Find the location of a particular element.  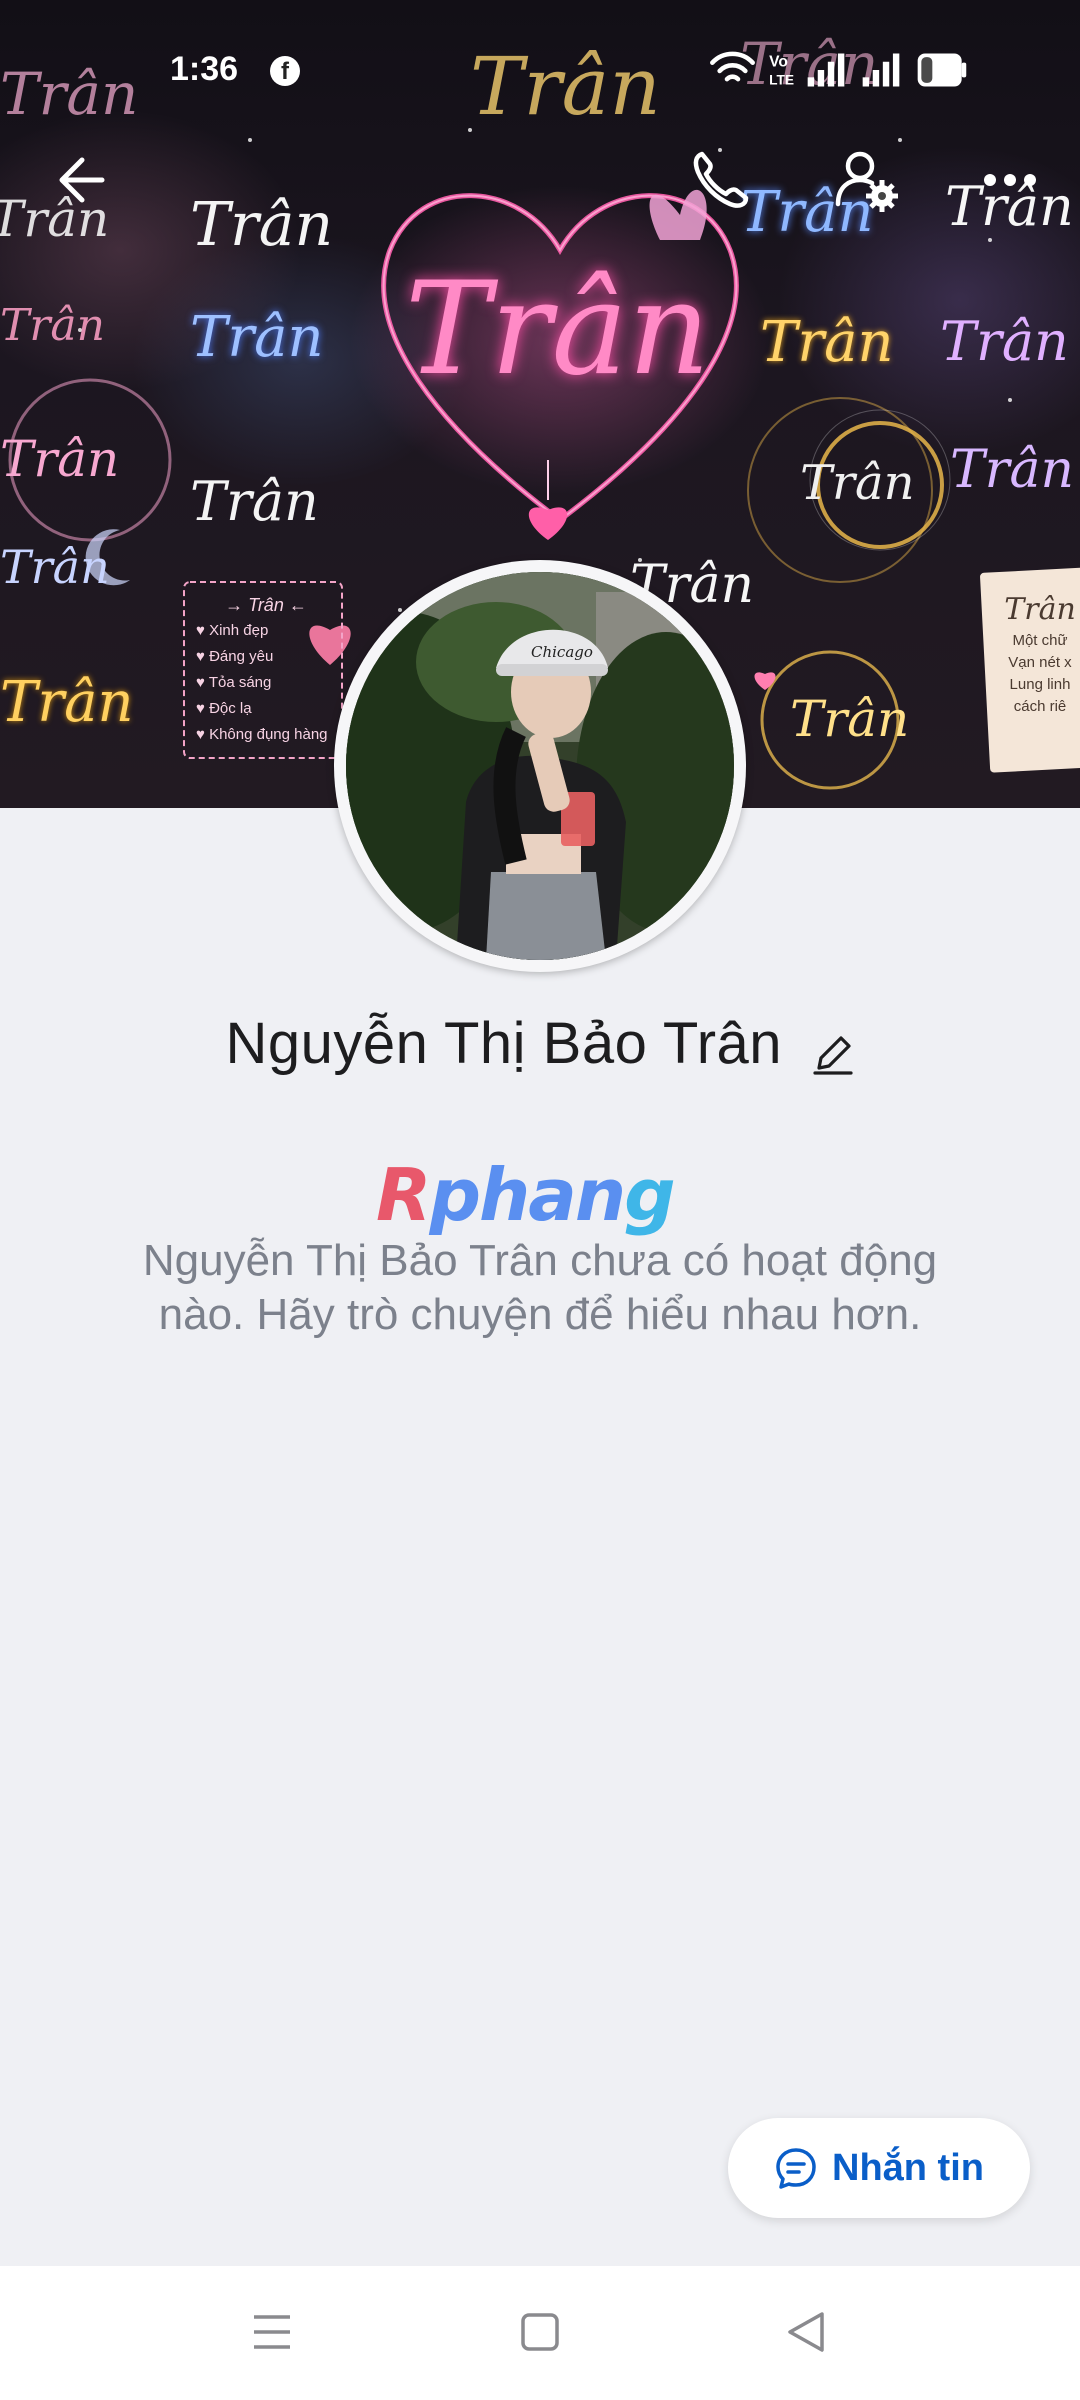

cover-note-line: Lung linh is located at coordinates (1040, 684).